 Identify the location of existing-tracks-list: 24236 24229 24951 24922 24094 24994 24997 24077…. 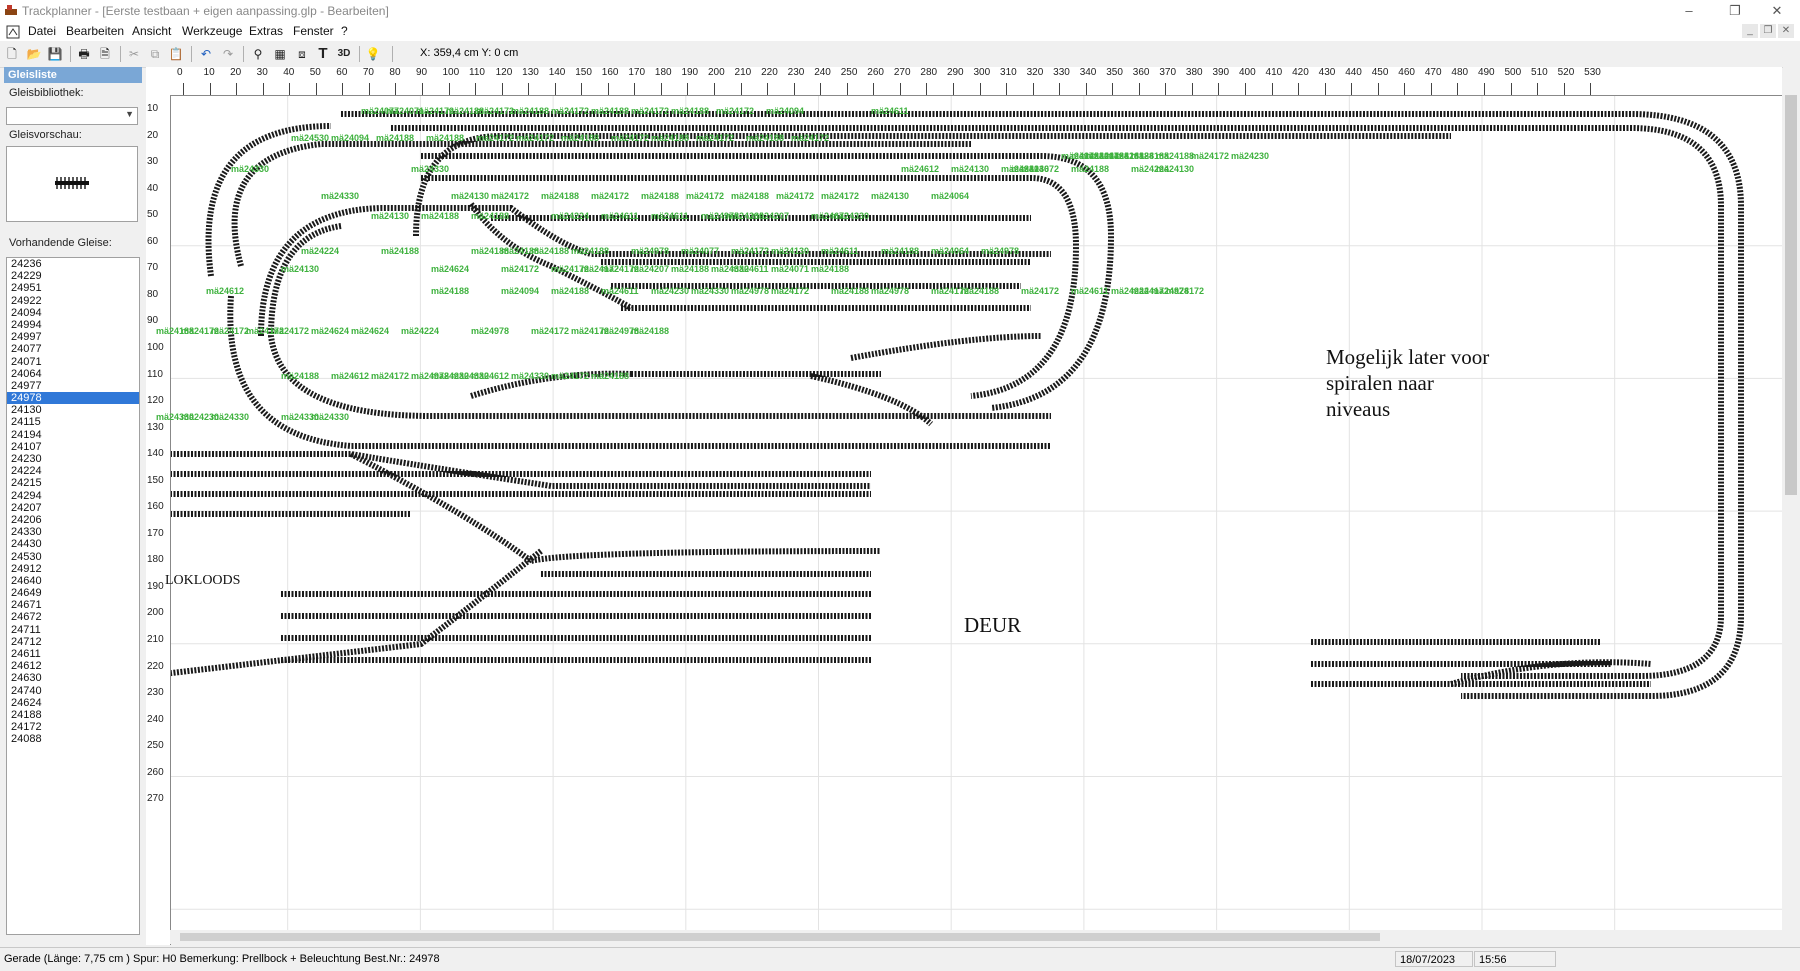
(73, 596).